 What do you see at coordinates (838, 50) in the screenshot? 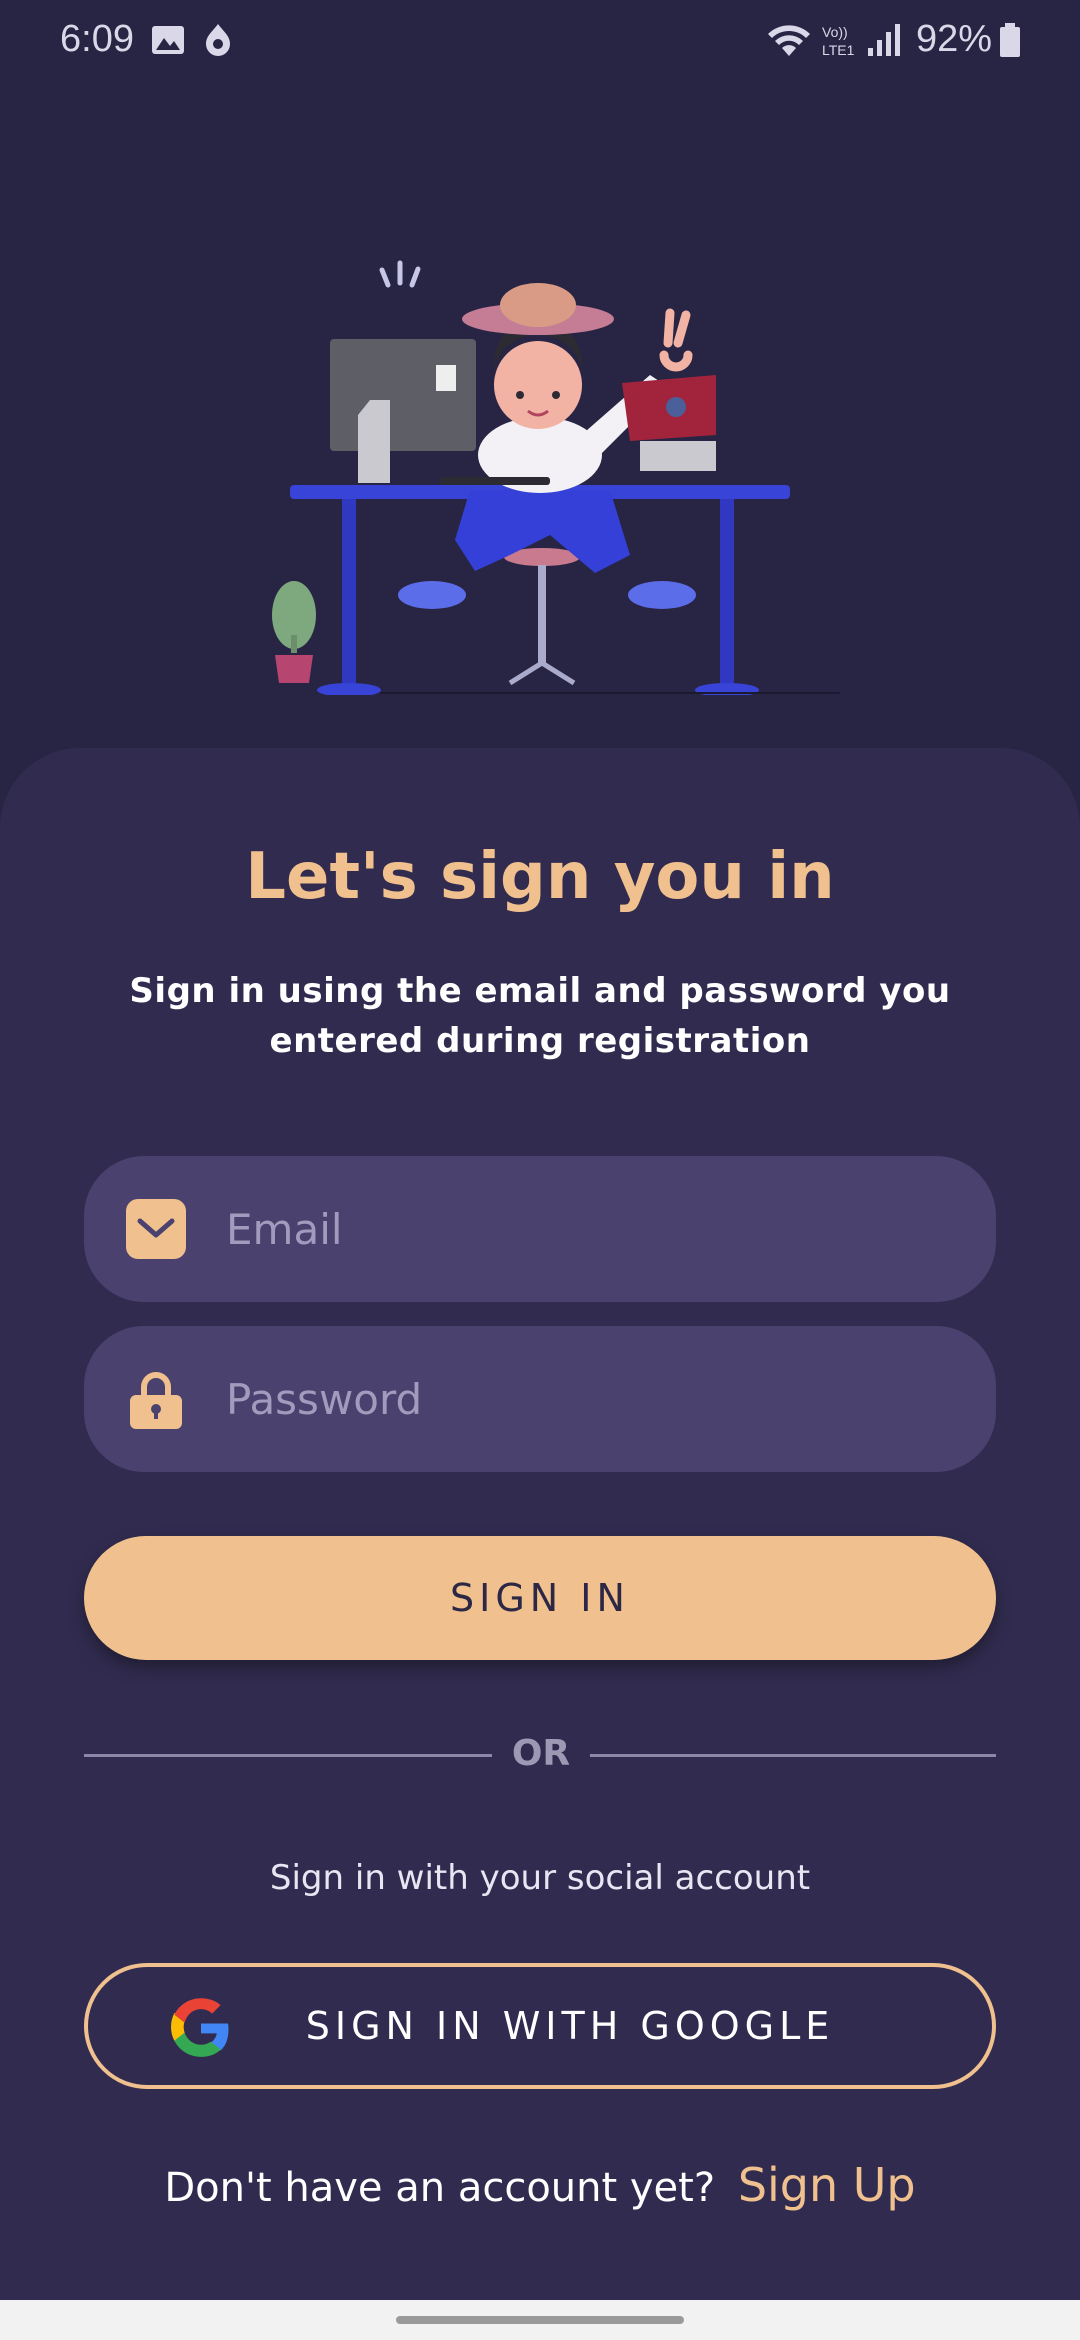
I see `svg-text: LTE1` at bounding box center [838, 50].